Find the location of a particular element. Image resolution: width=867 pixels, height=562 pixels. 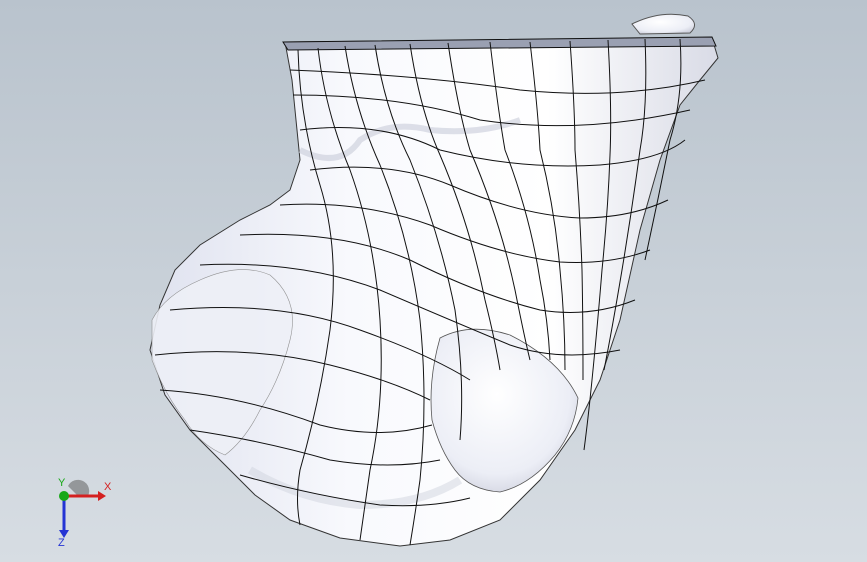

y-axis-dot-icon is located at coordinates (64, 496).